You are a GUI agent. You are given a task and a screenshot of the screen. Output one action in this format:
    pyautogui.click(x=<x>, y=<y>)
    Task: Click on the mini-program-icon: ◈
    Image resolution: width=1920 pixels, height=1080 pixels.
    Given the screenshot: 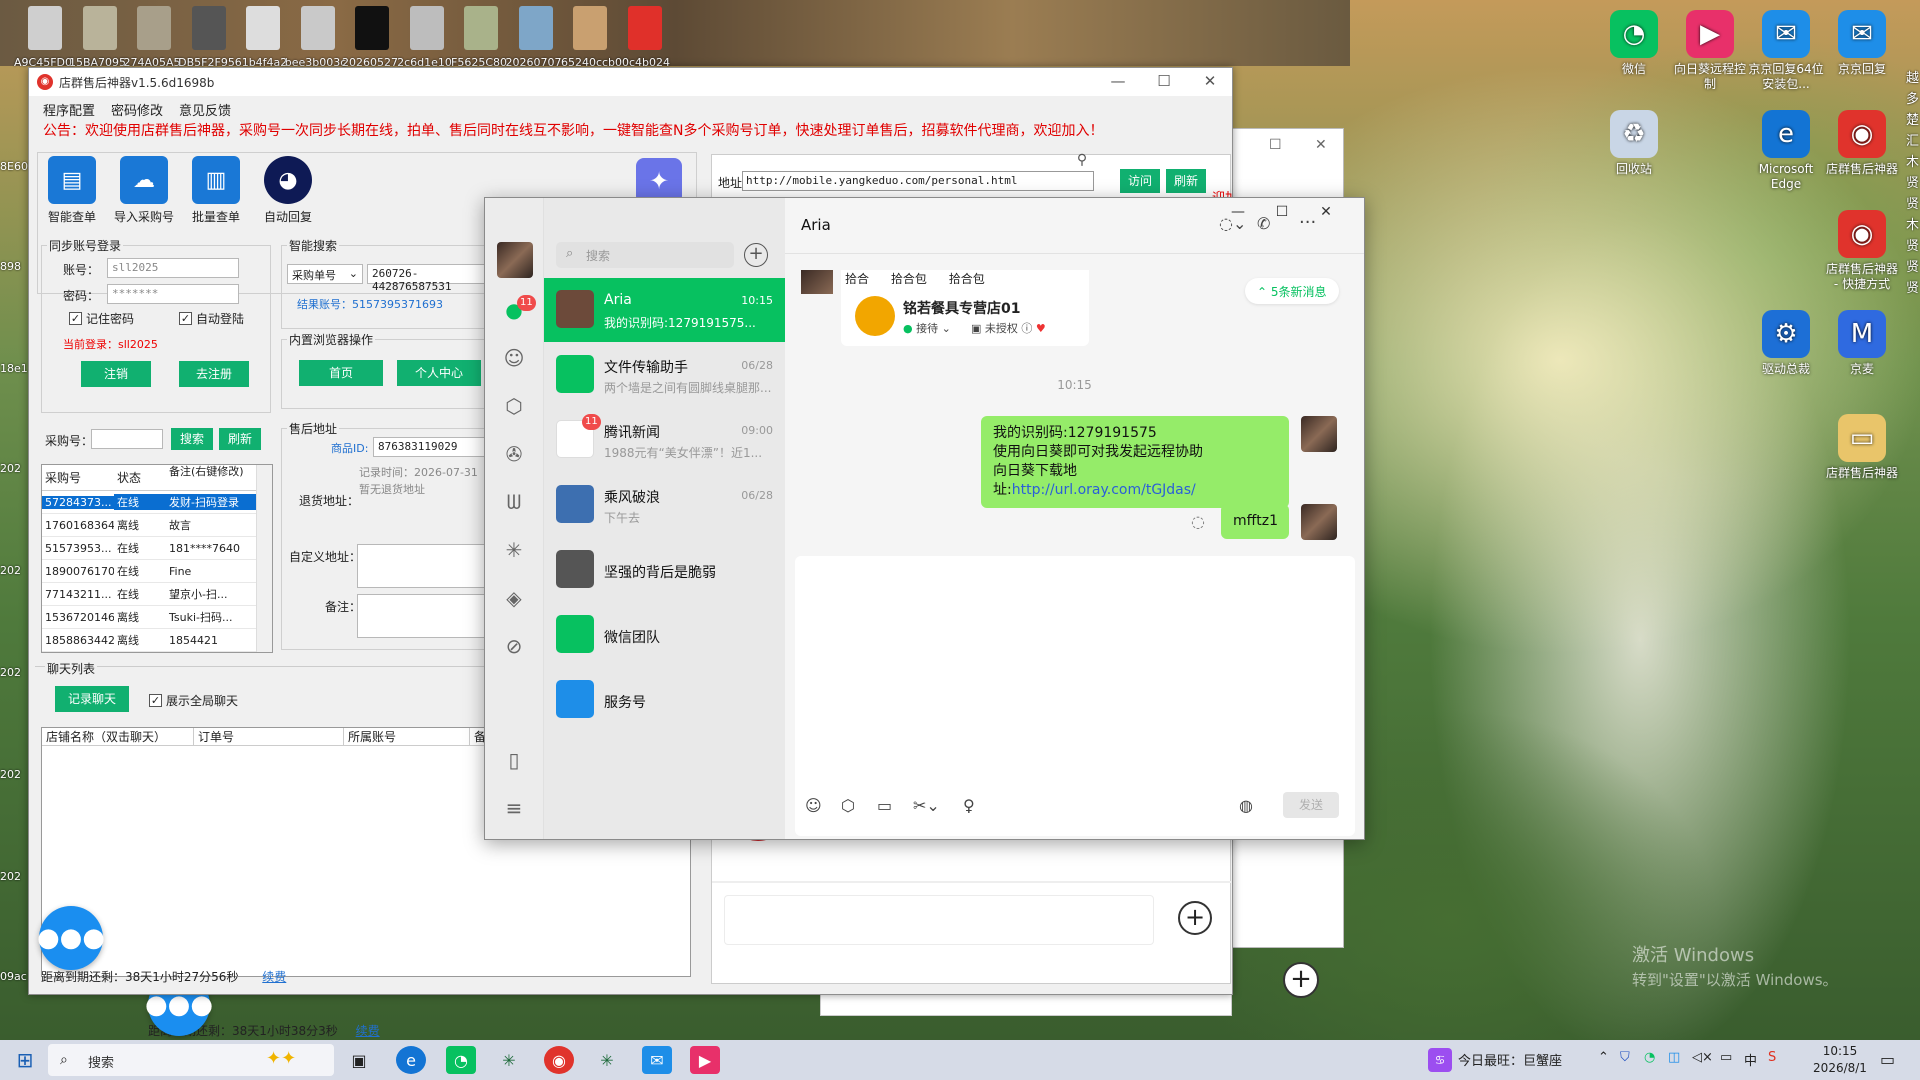 What is the action you would take?
    pyautogui.click(x=514, y=598)
    